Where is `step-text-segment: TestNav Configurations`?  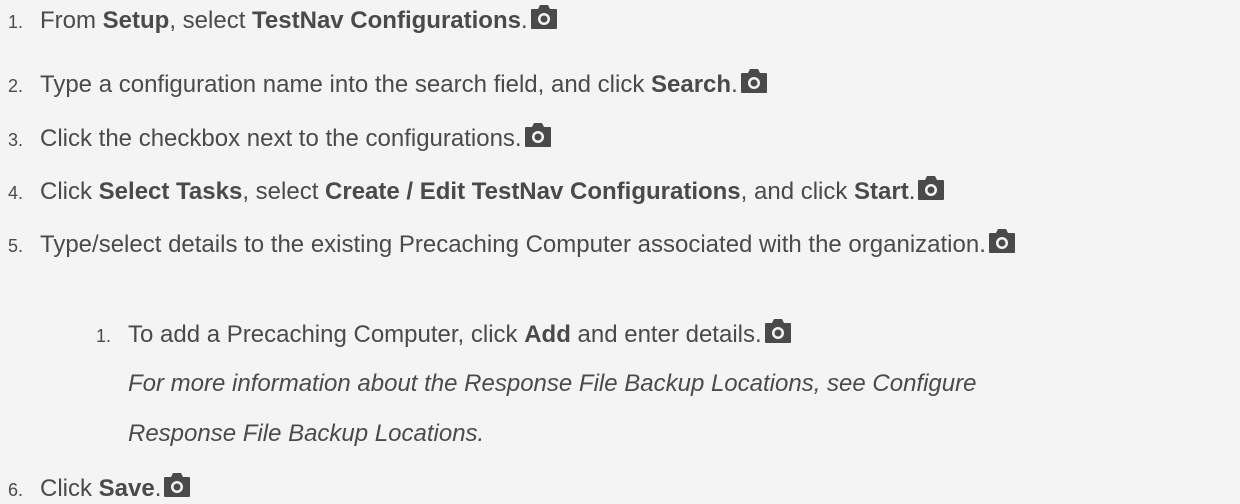
step-text-segment: TestNav Configurations is located at coordinates (386, 20).